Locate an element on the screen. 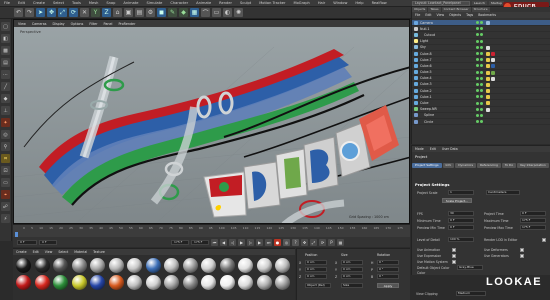 The height and width of the screenshot is (300, 550). rotate-key-icon: ⟳ is located at coordinates (322, 242).